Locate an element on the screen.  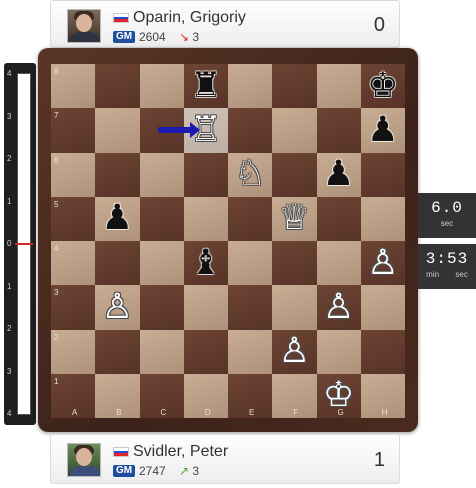
square-c1: C is located at coordinates (161, 395).